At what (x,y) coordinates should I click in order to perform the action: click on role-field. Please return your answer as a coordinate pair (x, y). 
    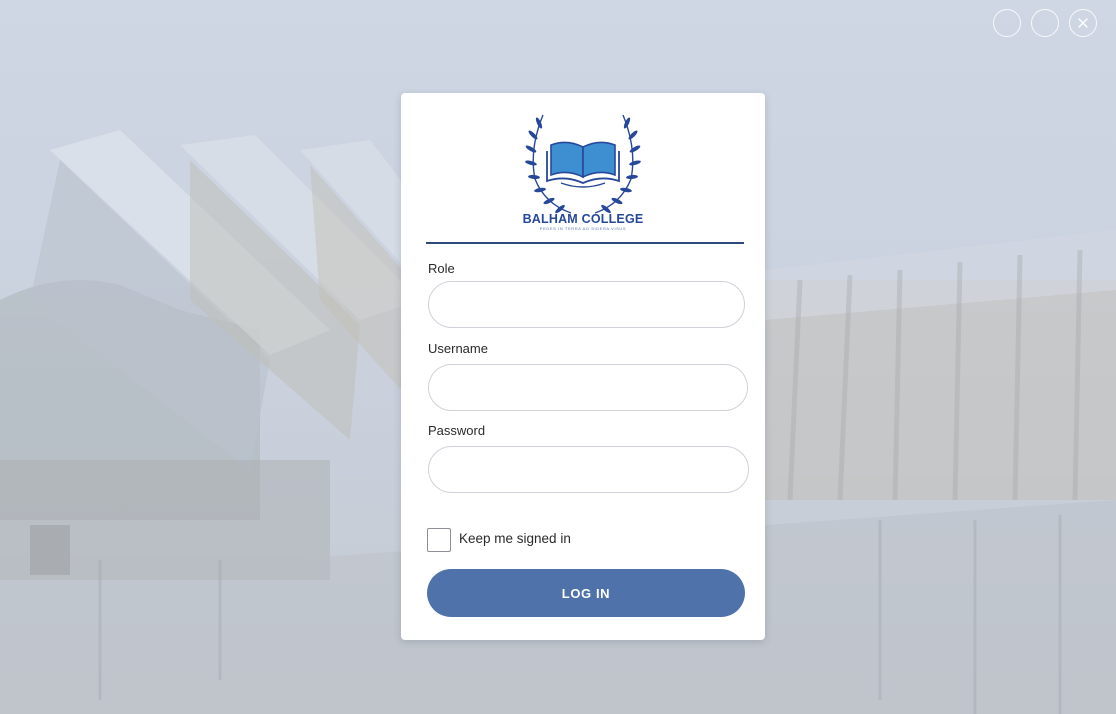
    Looking at the image, I should click on (586, 304).